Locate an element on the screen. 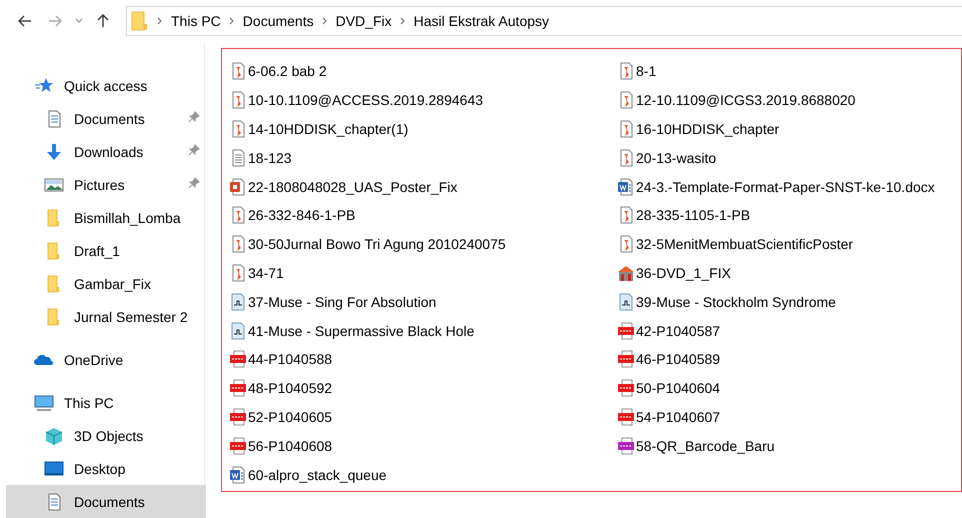  file-item: 39-Muse - Stockholm Syndrome is located at coordinates (789, 301).